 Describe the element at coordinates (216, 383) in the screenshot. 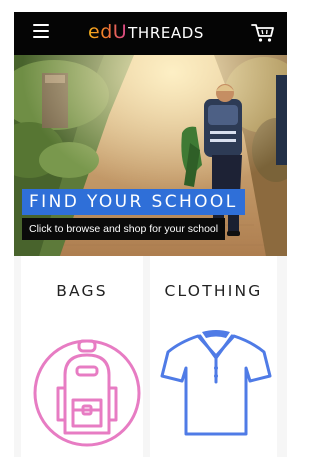

I see `polo-shirt-icon` at that location.